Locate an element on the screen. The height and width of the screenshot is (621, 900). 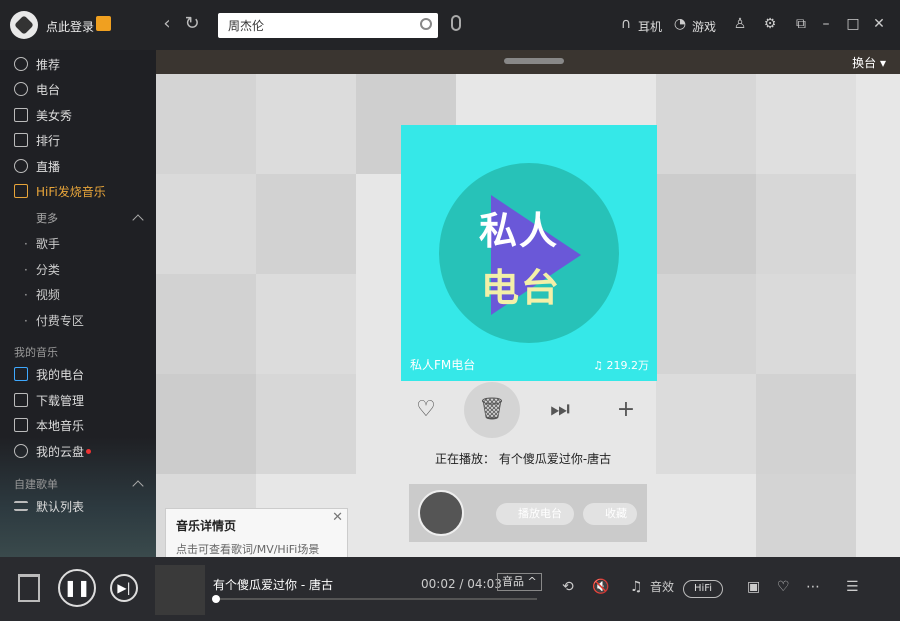
radio-header: 换台 ▾ is located at coordinates (528, 62).